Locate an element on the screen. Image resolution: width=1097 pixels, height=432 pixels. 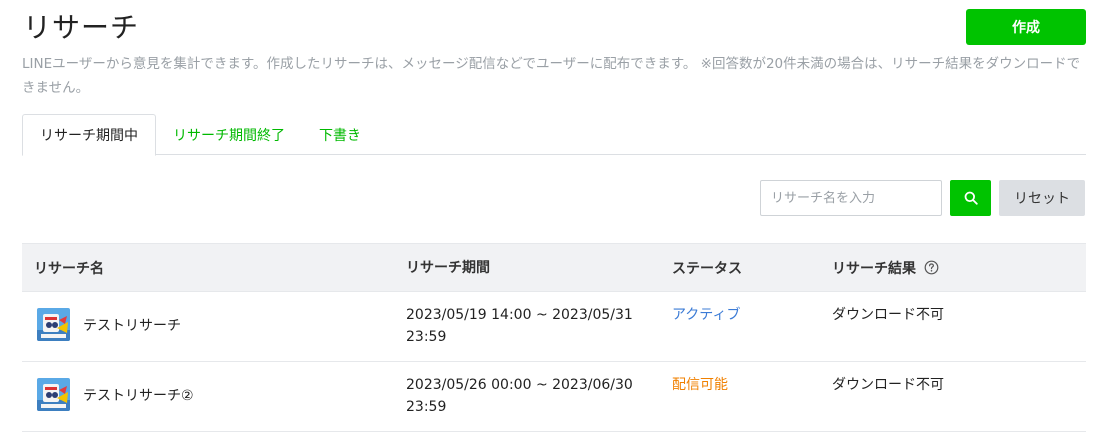
status-badge: アクティブ is located at coordinates (706, 315).